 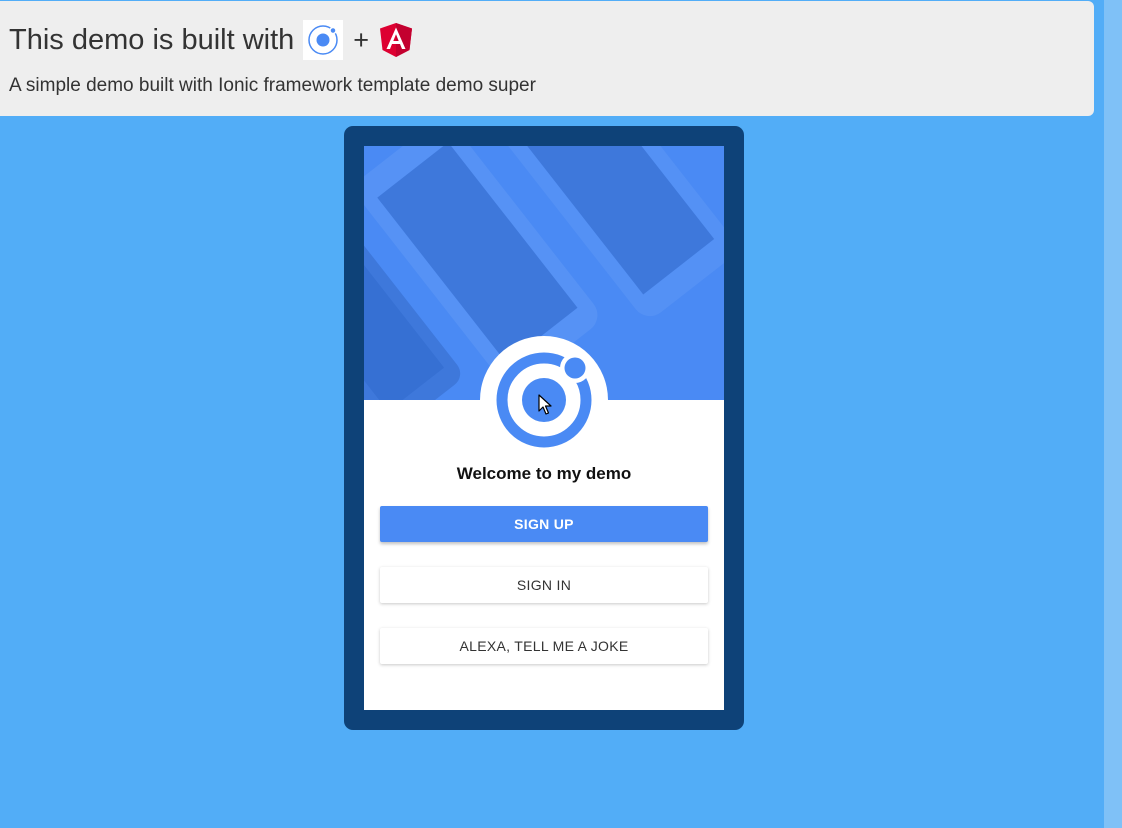 What do you see at coordinates (544, 473) in the screenshot?
I see `welcome-heading: Welcome to my demo` at bounding box center [544, 473].